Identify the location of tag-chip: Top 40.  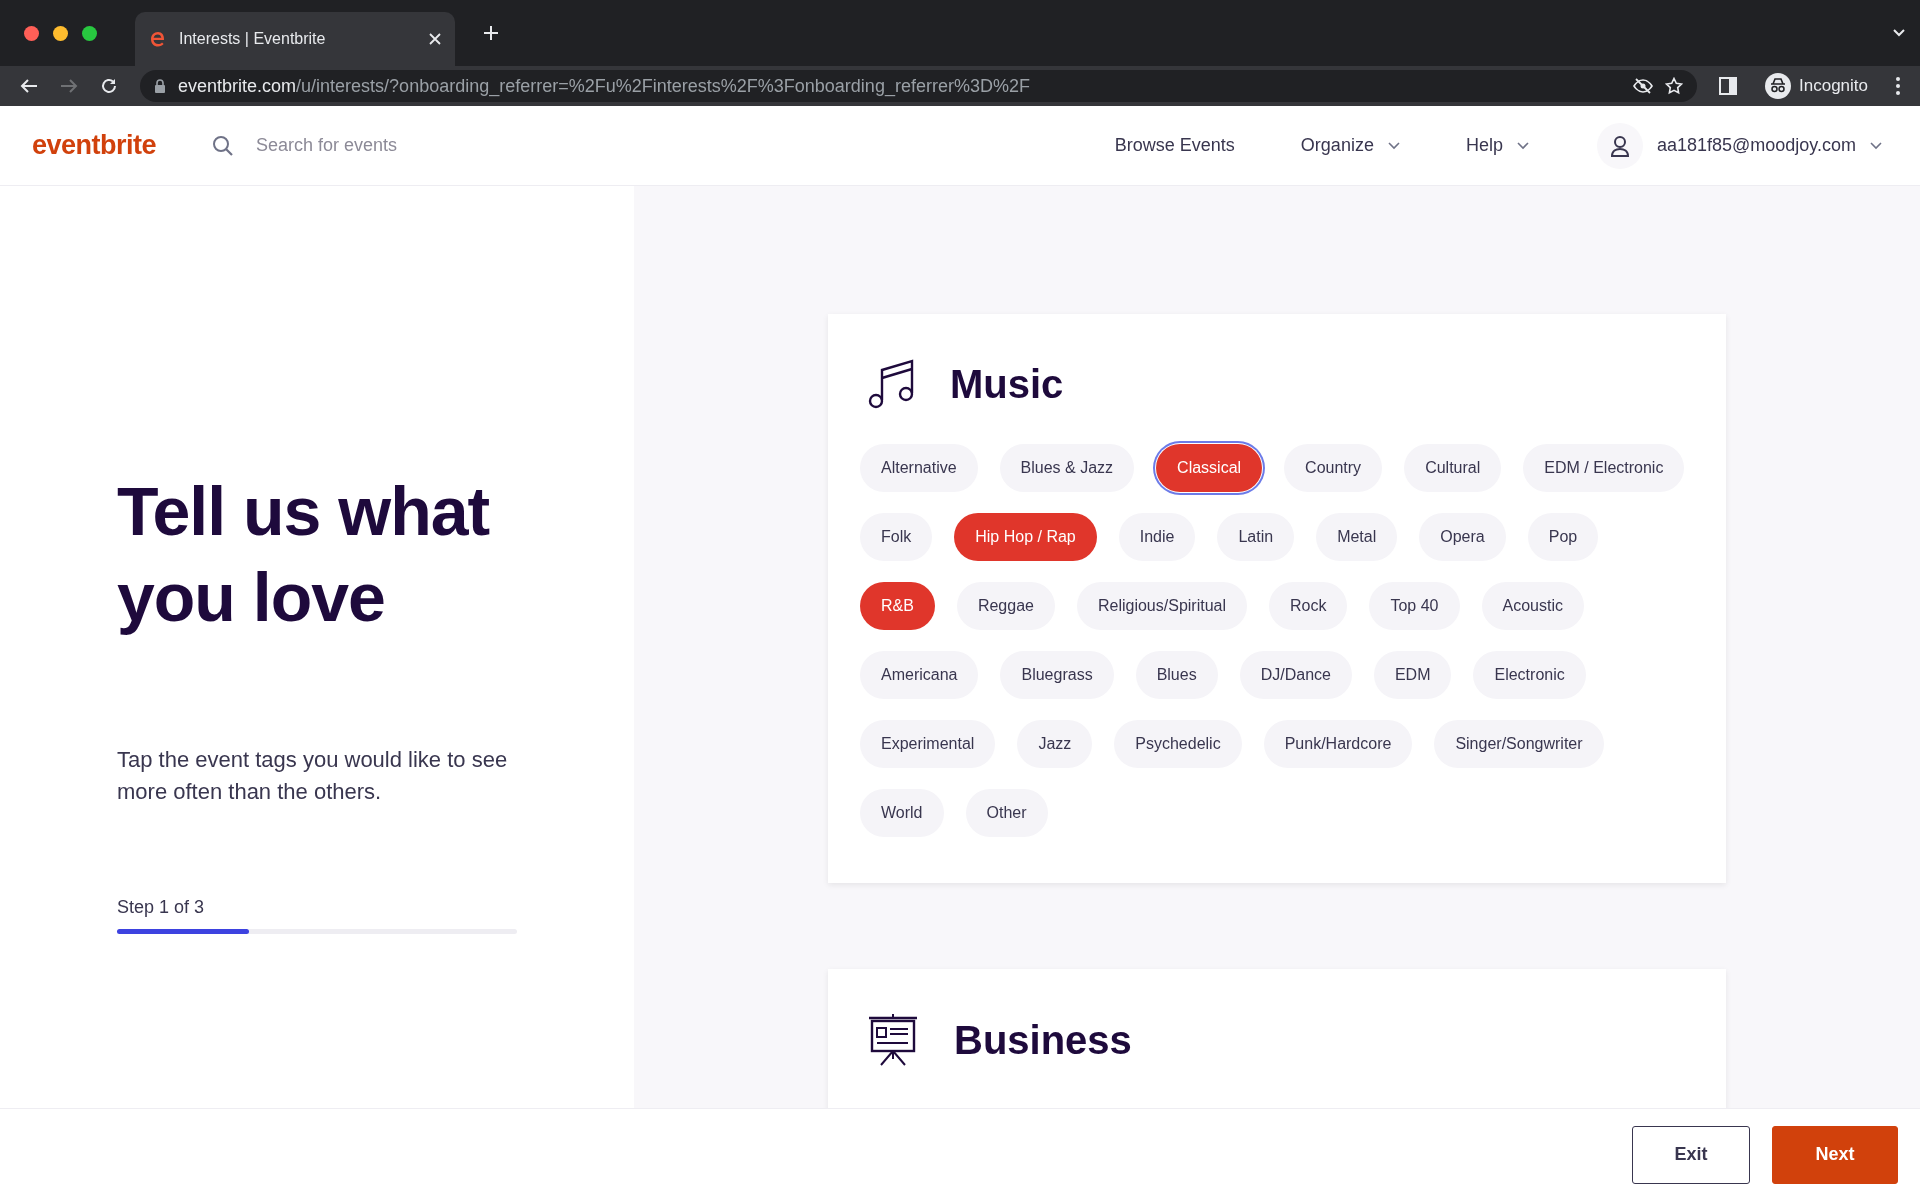
(1414, 606).